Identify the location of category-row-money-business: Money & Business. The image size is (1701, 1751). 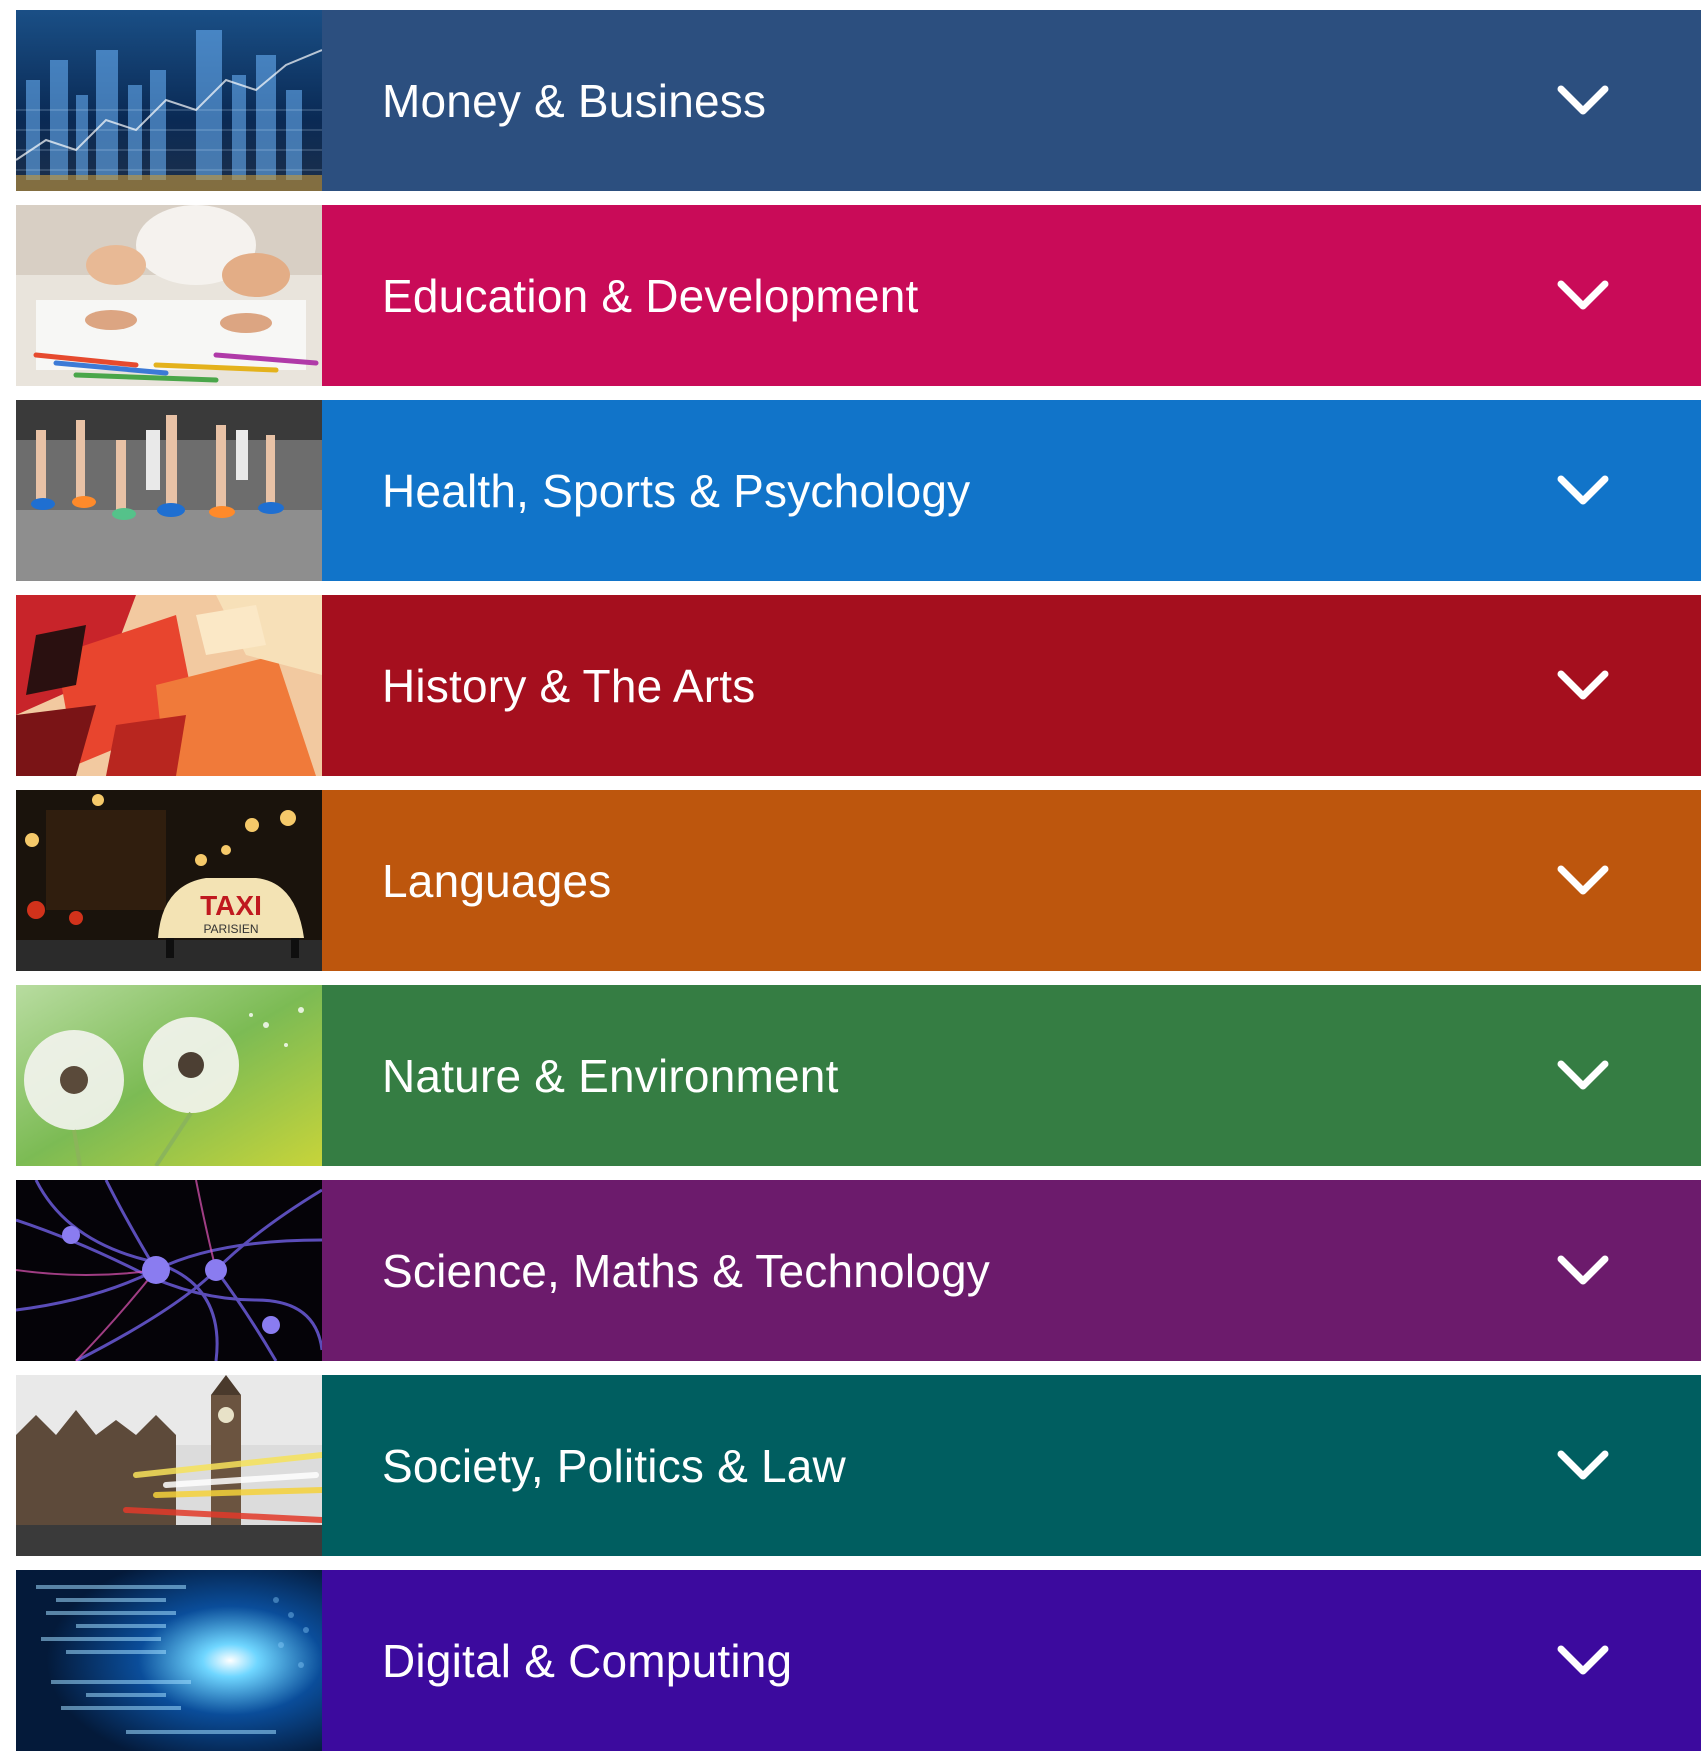
(858, 100).